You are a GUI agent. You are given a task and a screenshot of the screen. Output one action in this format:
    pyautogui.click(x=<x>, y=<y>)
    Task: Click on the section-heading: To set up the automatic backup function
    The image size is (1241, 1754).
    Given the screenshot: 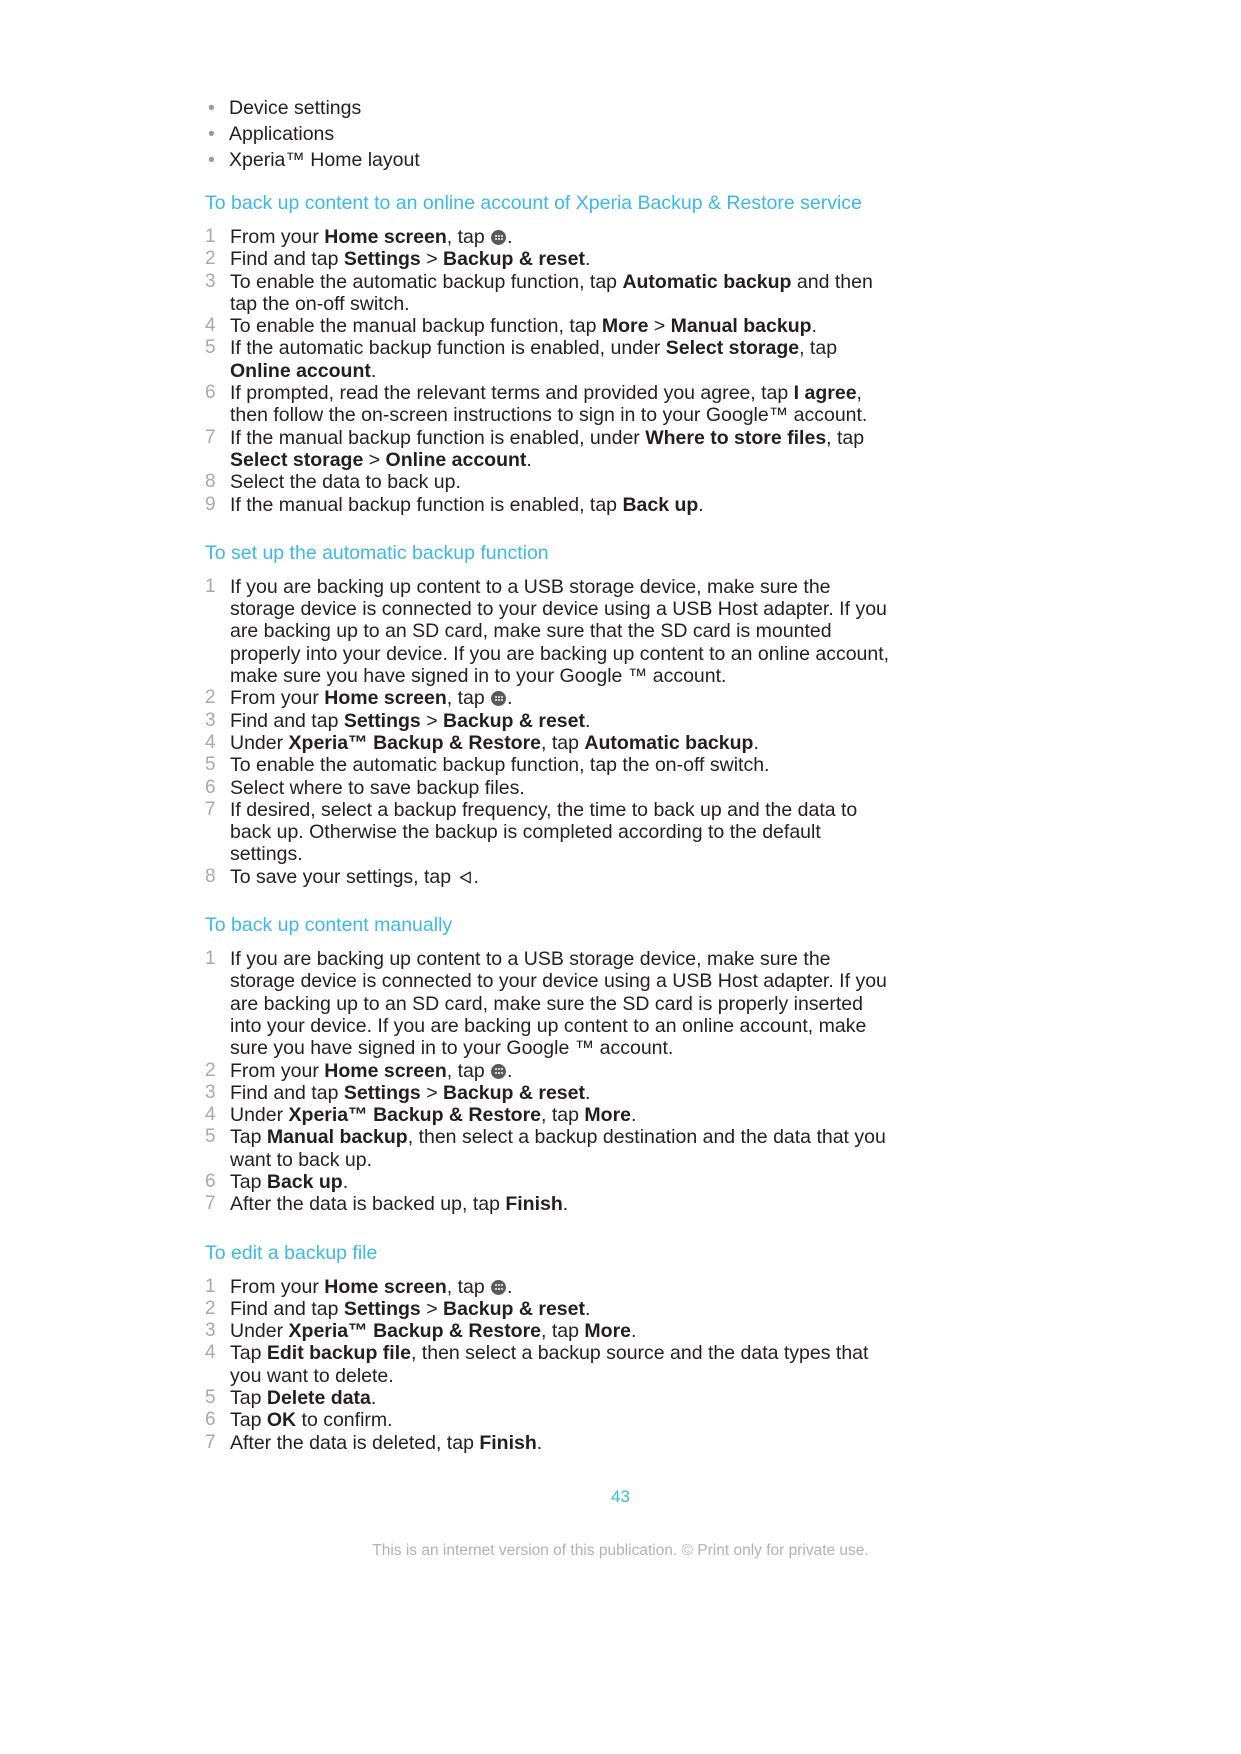 What is the action you would take?
    pyautogui.click(x=377, y=552)
    